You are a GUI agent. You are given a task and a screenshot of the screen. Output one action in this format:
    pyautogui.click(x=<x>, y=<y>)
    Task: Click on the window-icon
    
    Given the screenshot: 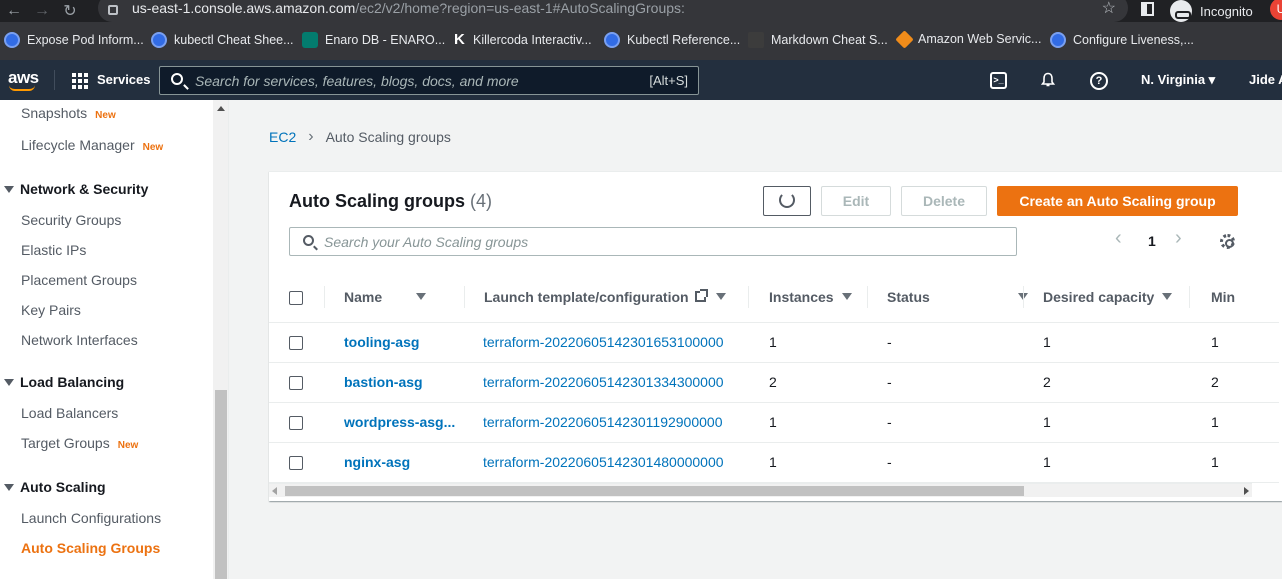 What is the action you would take?
    pyautogui.click(x=1147, y=9)
    